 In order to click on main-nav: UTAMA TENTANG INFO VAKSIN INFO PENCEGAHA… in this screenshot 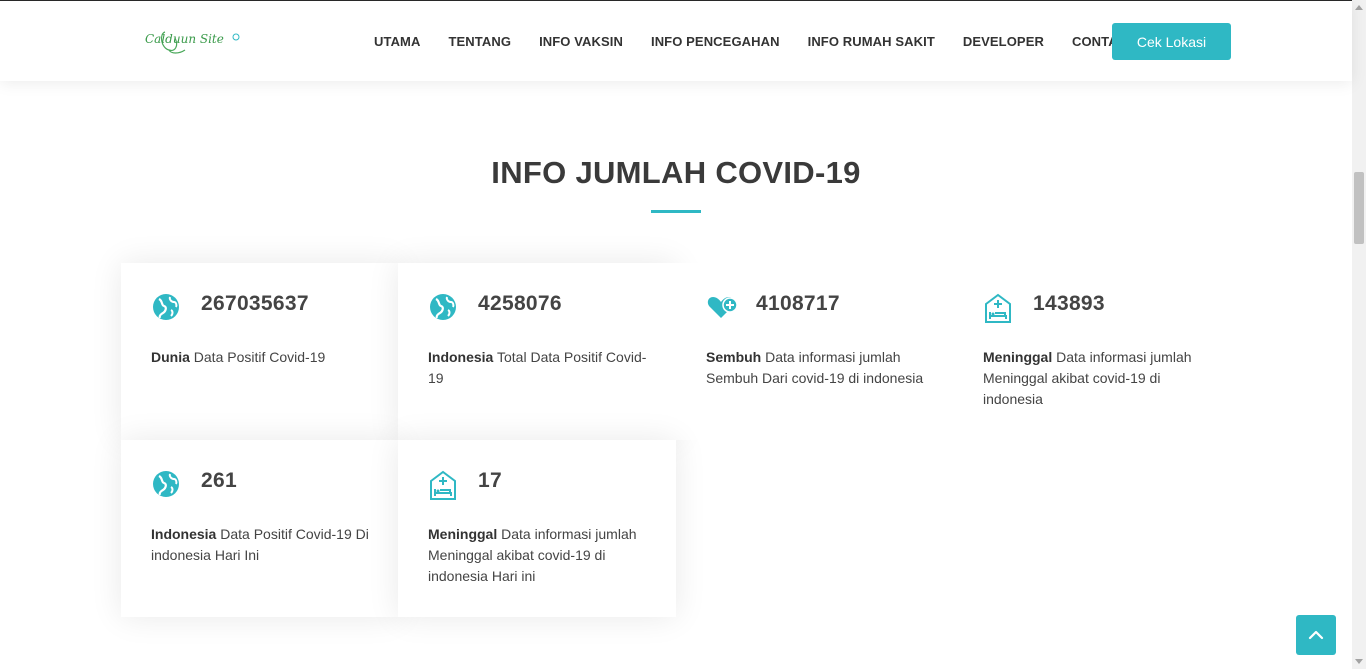, I will do `click(768, 41)`.